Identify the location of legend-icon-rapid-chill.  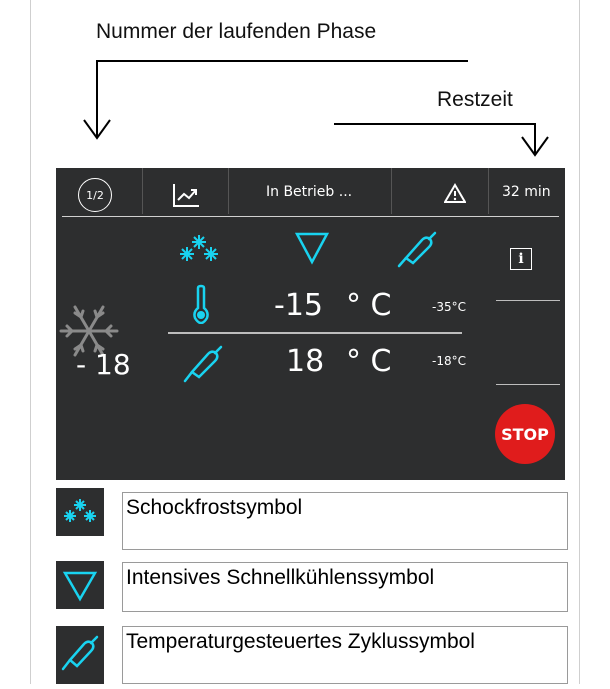
(80, 585).